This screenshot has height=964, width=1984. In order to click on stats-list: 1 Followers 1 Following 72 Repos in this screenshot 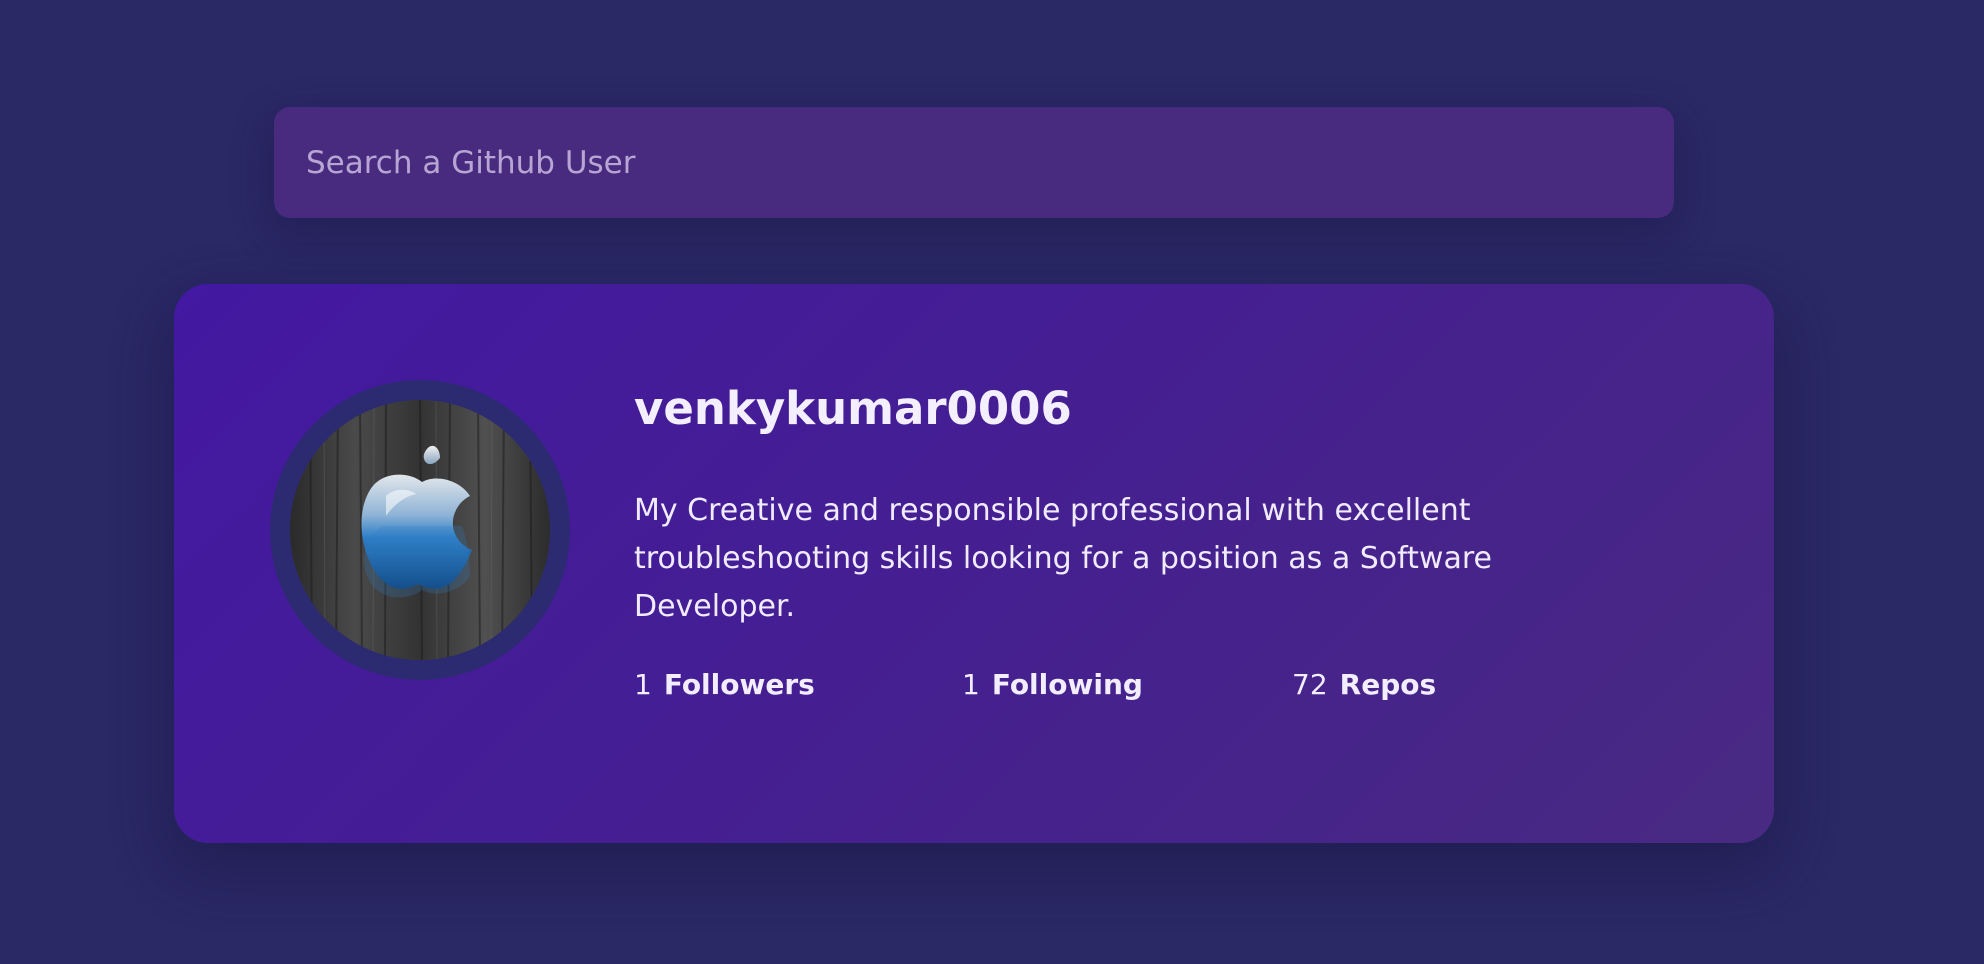, I will do `click(1134, 688)`.